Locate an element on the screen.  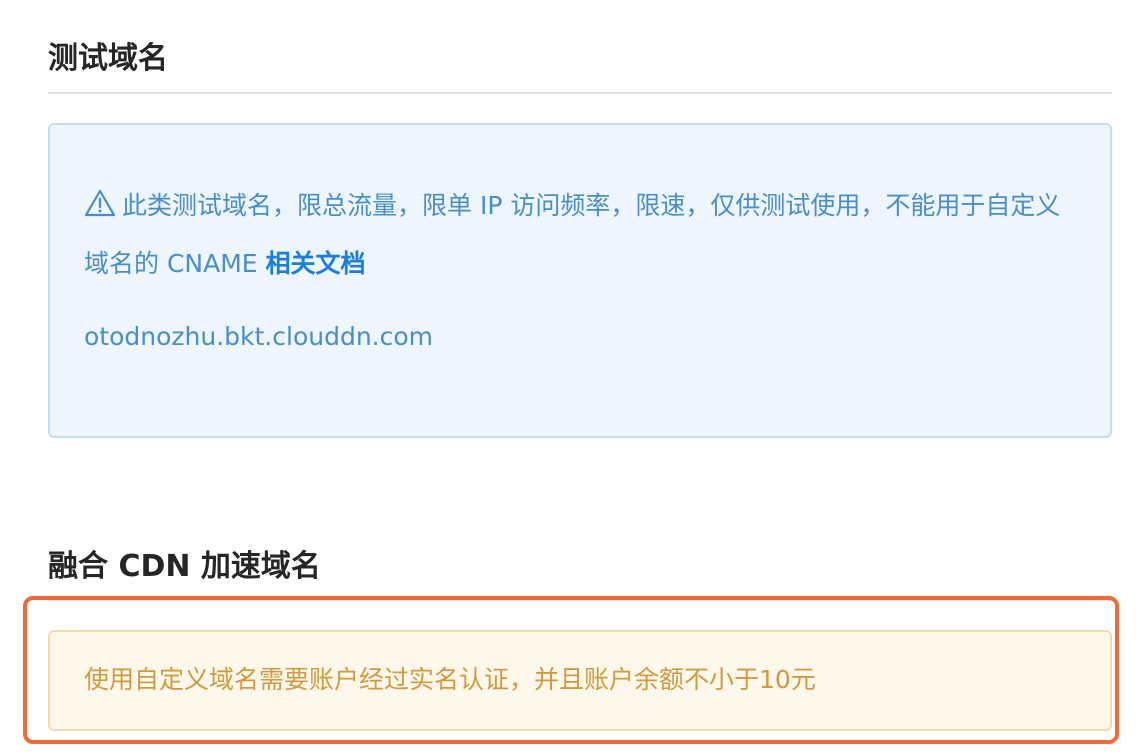
test-domain-divider is located at coordinates (580, 93).